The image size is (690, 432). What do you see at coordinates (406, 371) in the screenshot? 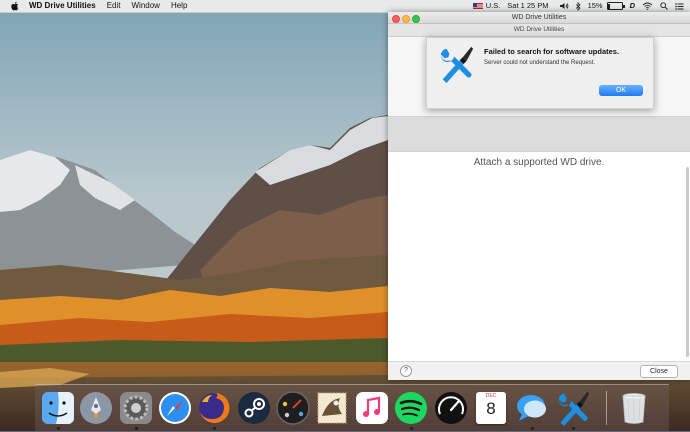
I see `help-button: ?` at bounding box center [406, 371].